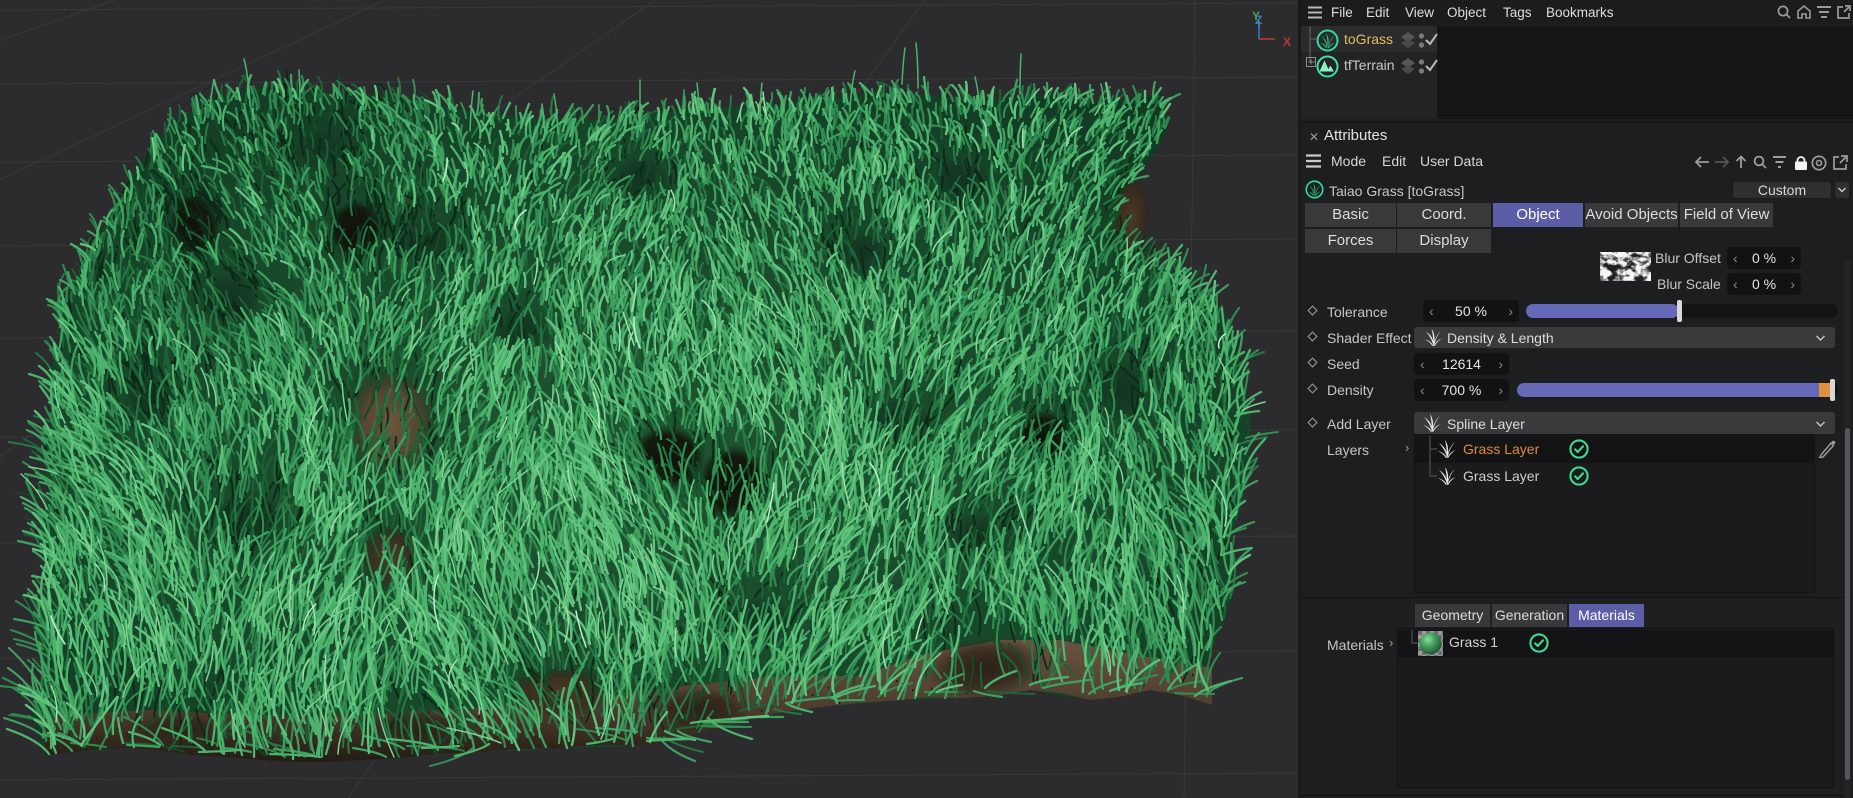 The height and width of the screenshot is (798, 1853). What do you see at coordinates (1287, 42) in the screenshot?
I see `svg-text: X` at bounding box center [1287, 42].